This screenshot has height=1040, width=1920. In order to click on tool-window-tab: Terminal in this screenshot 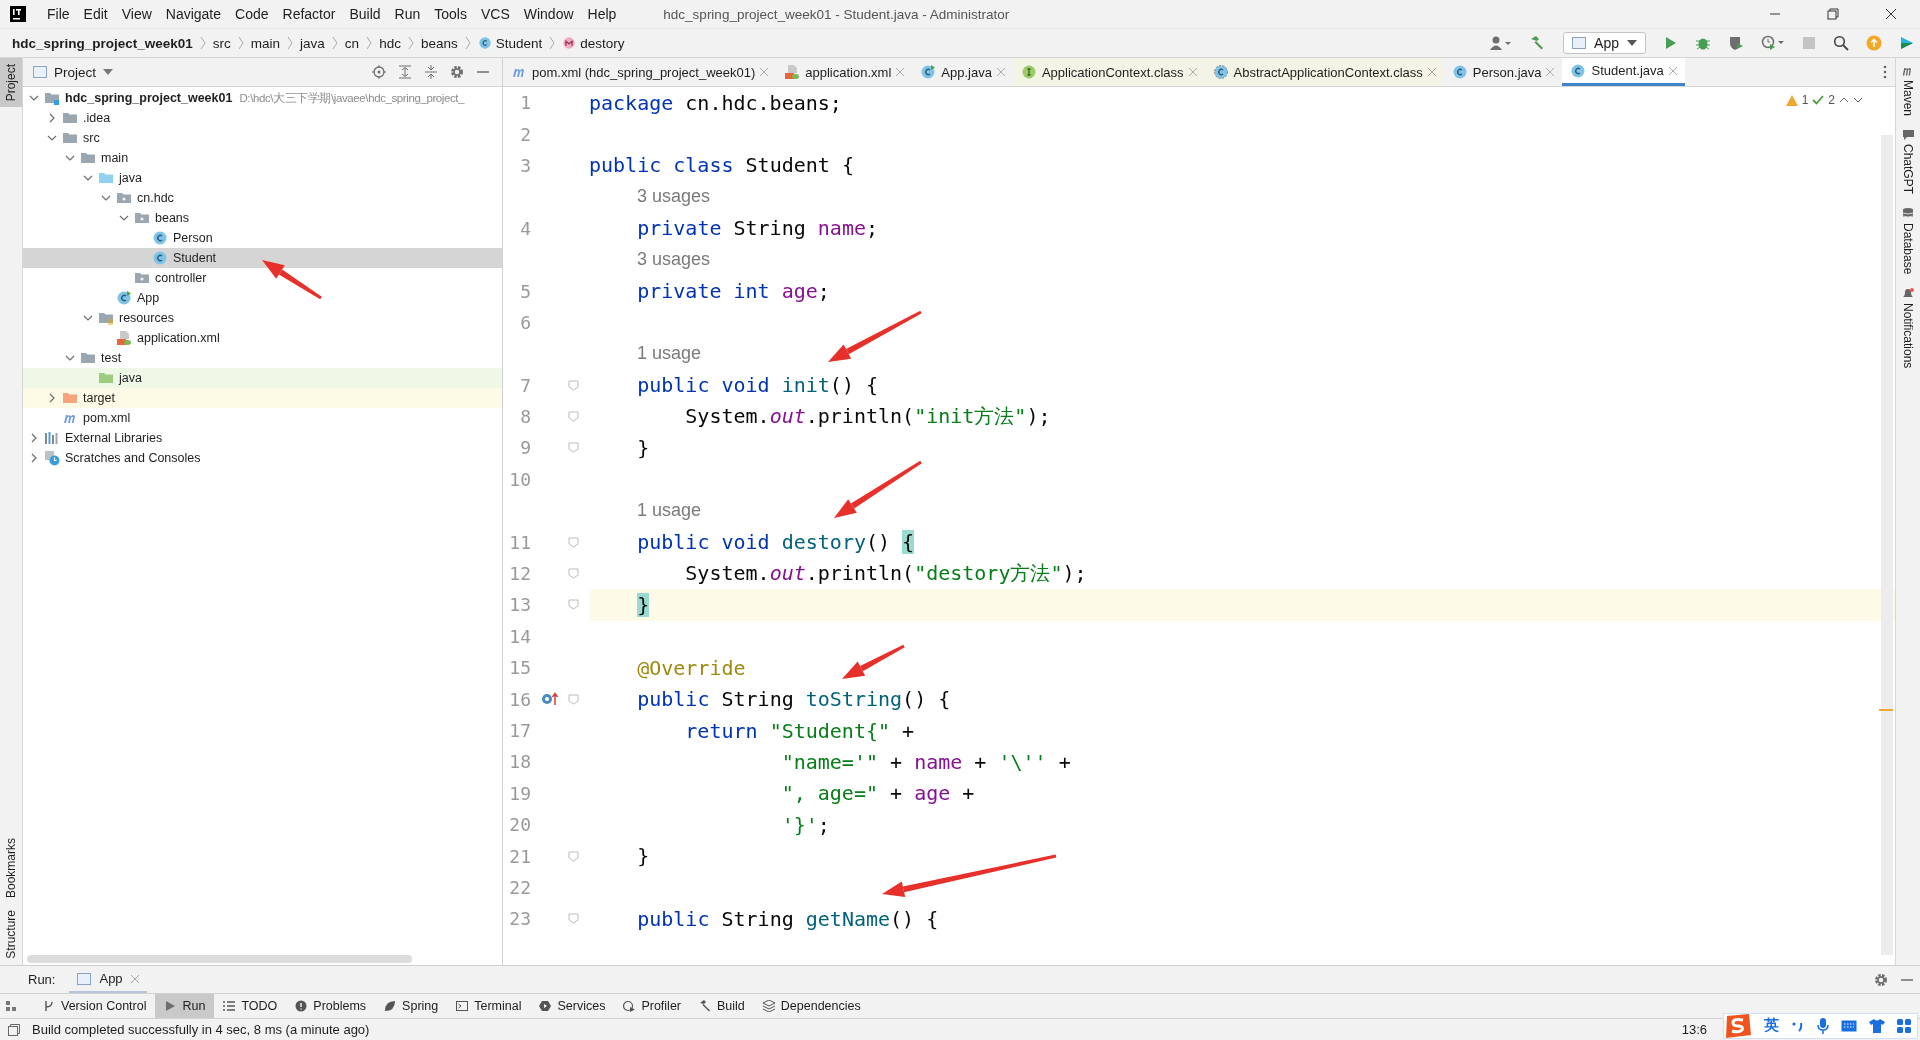, I will do `click(489, 1006)`.